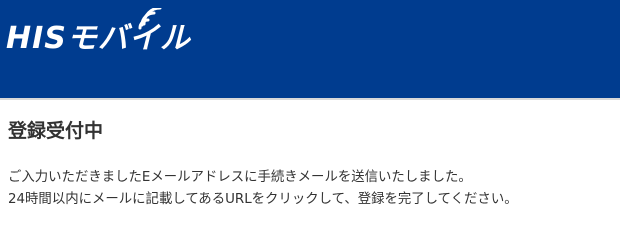  I want to click on page-title: 登録受付中, so click(56, 131).